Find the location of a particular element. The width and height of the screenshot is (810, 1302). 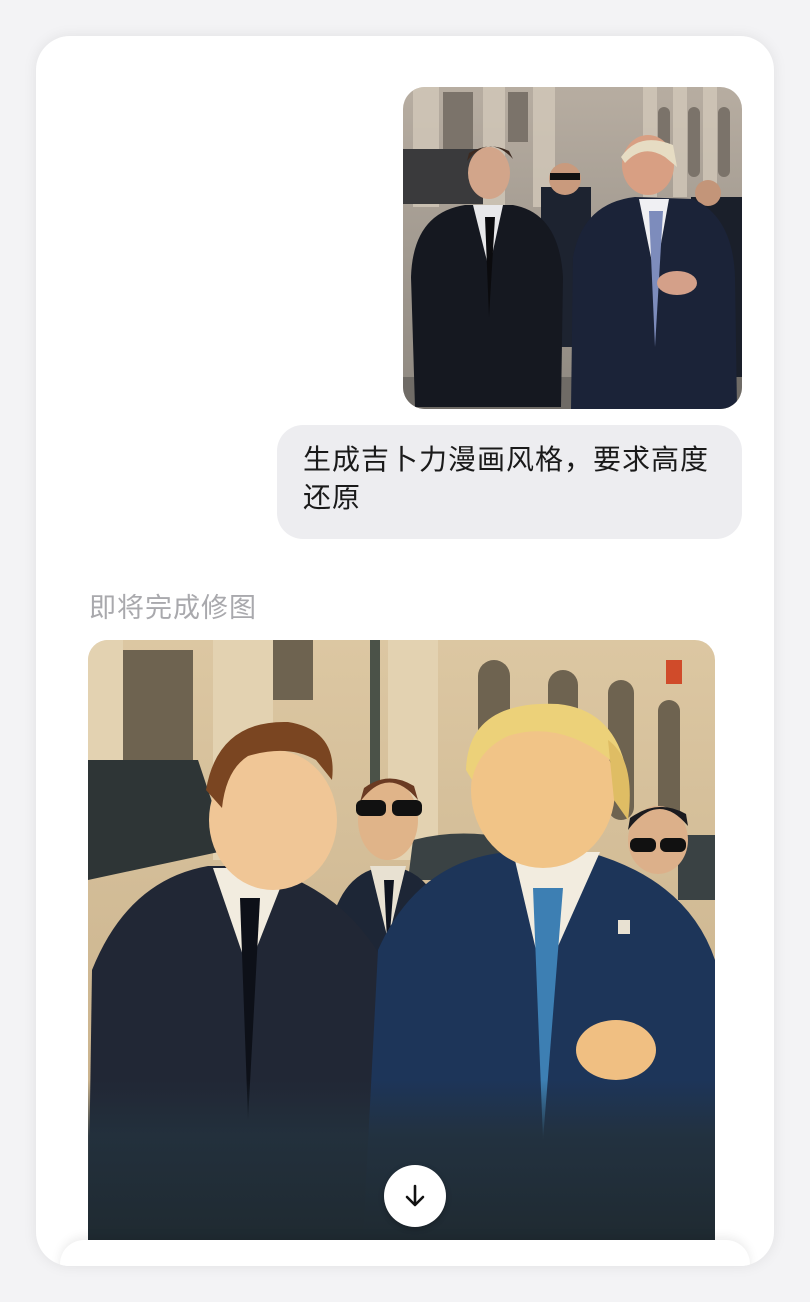

user-uploaded-photo is located at coordinates (572, 248).